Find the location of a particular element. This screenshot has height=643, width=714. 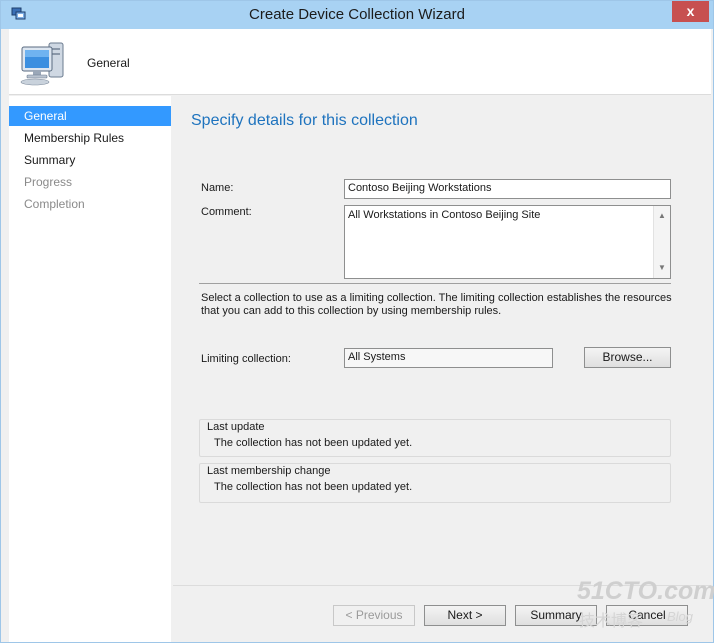

comment-label: Comment: is located at coordinates (226, 212).